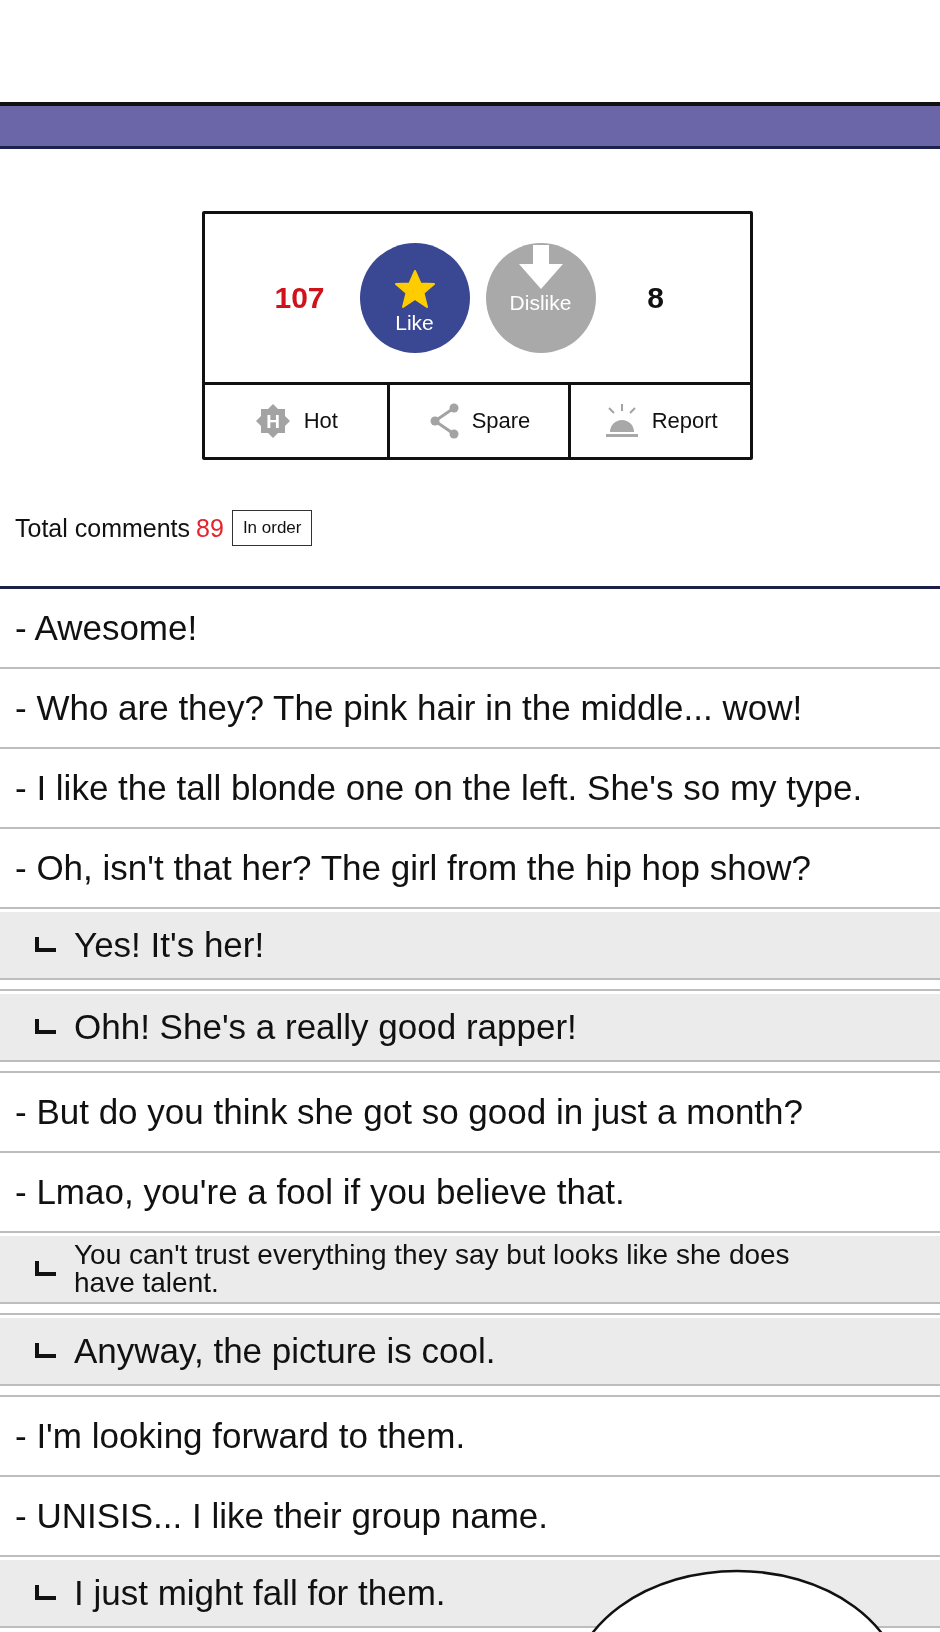 Image resolution: width=940 pixels, height=1632 pixels. Describe the element at coordinates (325, 1027) in the screenshot. I see `reply-text: Ohh! She's a really good rapper!` at that location.